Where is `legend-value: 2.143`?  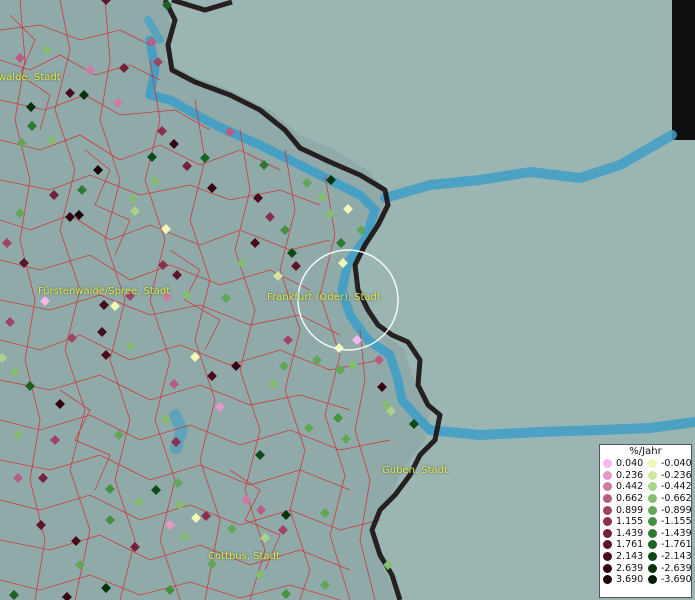 legend-value: 2.143 is located at coordinates (630, 557).